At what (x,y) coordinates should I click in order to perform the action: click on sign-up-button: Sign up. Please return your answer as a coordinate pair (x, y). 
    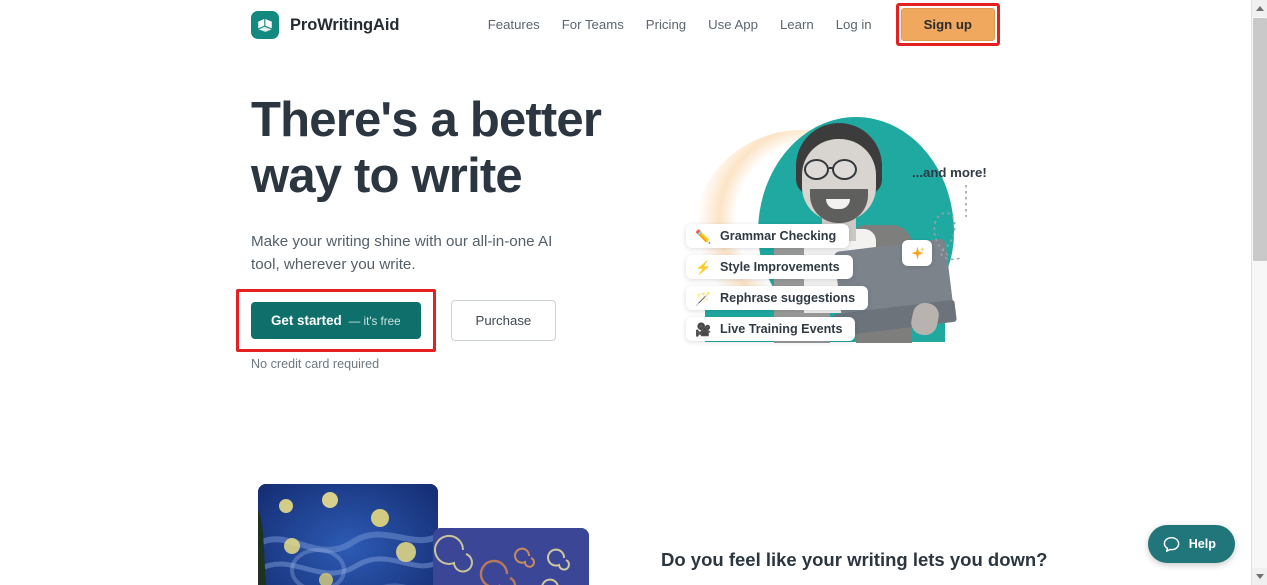
    Looking at the image, I should click on (947, 24).